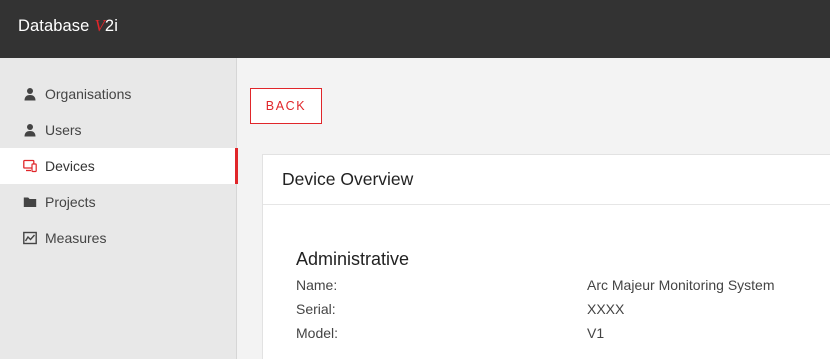 This screenshot has height=359, width=830. What do you see at coordinates (317, 333) in the screenshot?
I see `field-label: Model:` at bounding box center [317, 333].